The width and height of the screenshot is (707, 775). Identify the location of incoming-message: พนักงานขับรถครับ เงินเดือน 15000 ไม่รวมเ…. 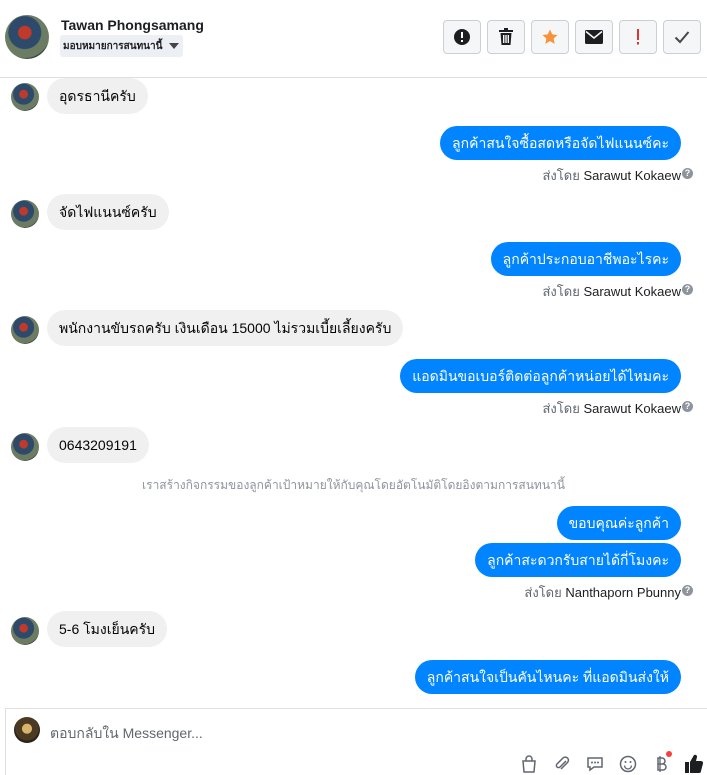
(225, 328).